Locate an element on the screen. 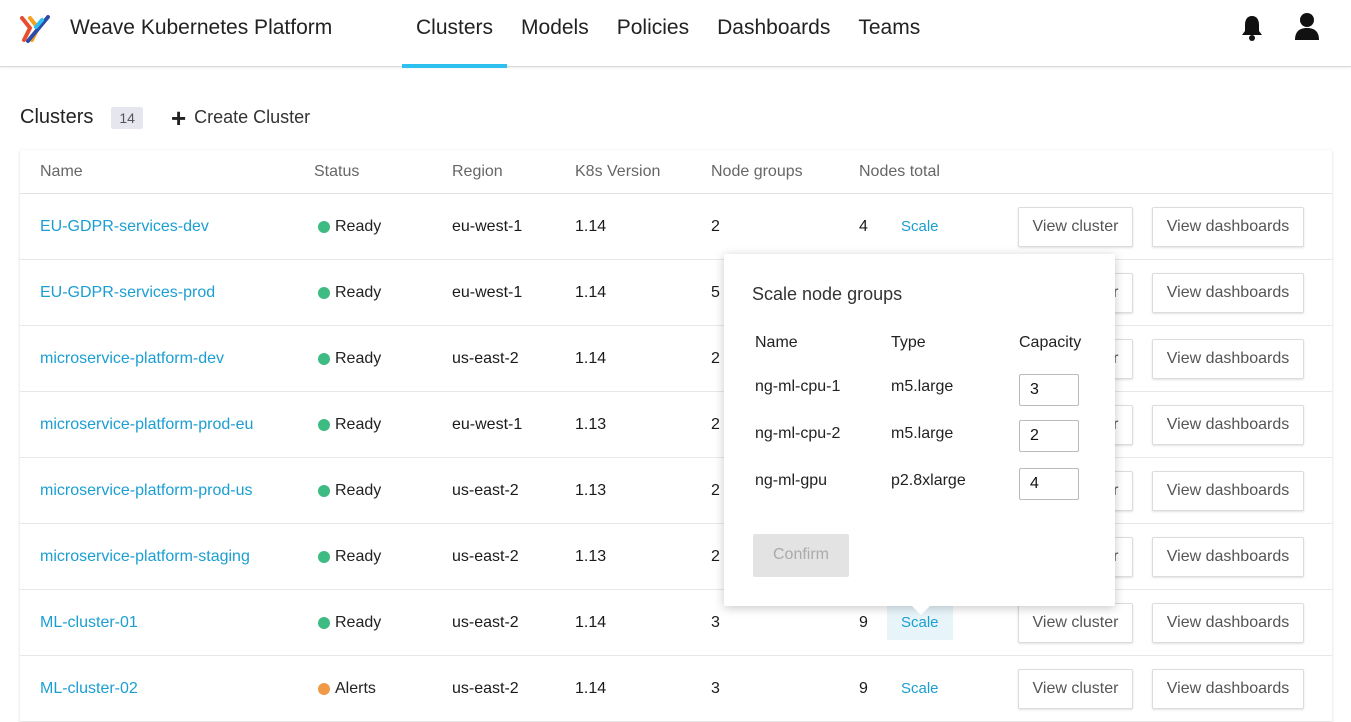  cluster-name-link: ML-cluster-02 is located at coordinates (89, 689).